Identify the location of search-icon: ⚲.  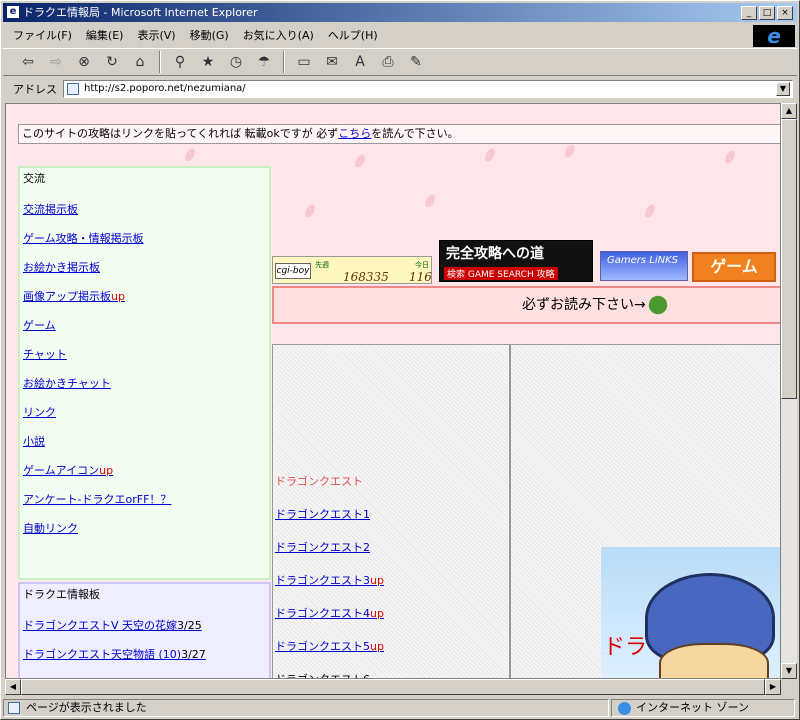
(180, 62).